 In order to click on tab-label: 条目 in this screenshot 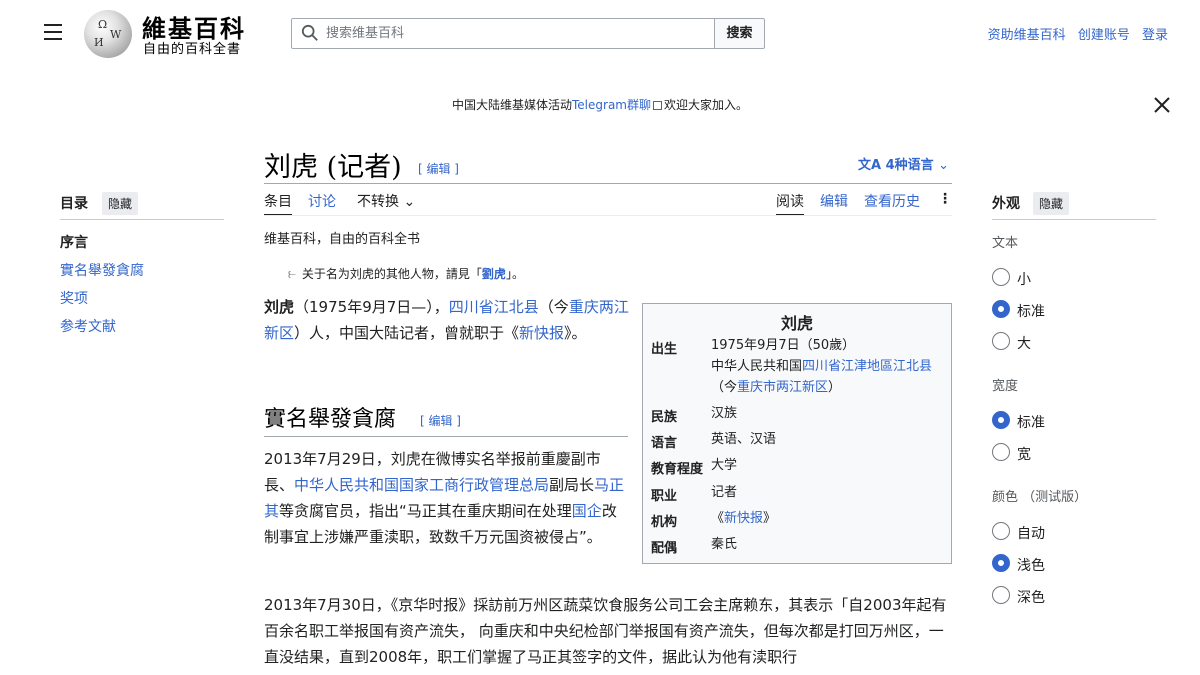, I will do `click(278, 205)`.